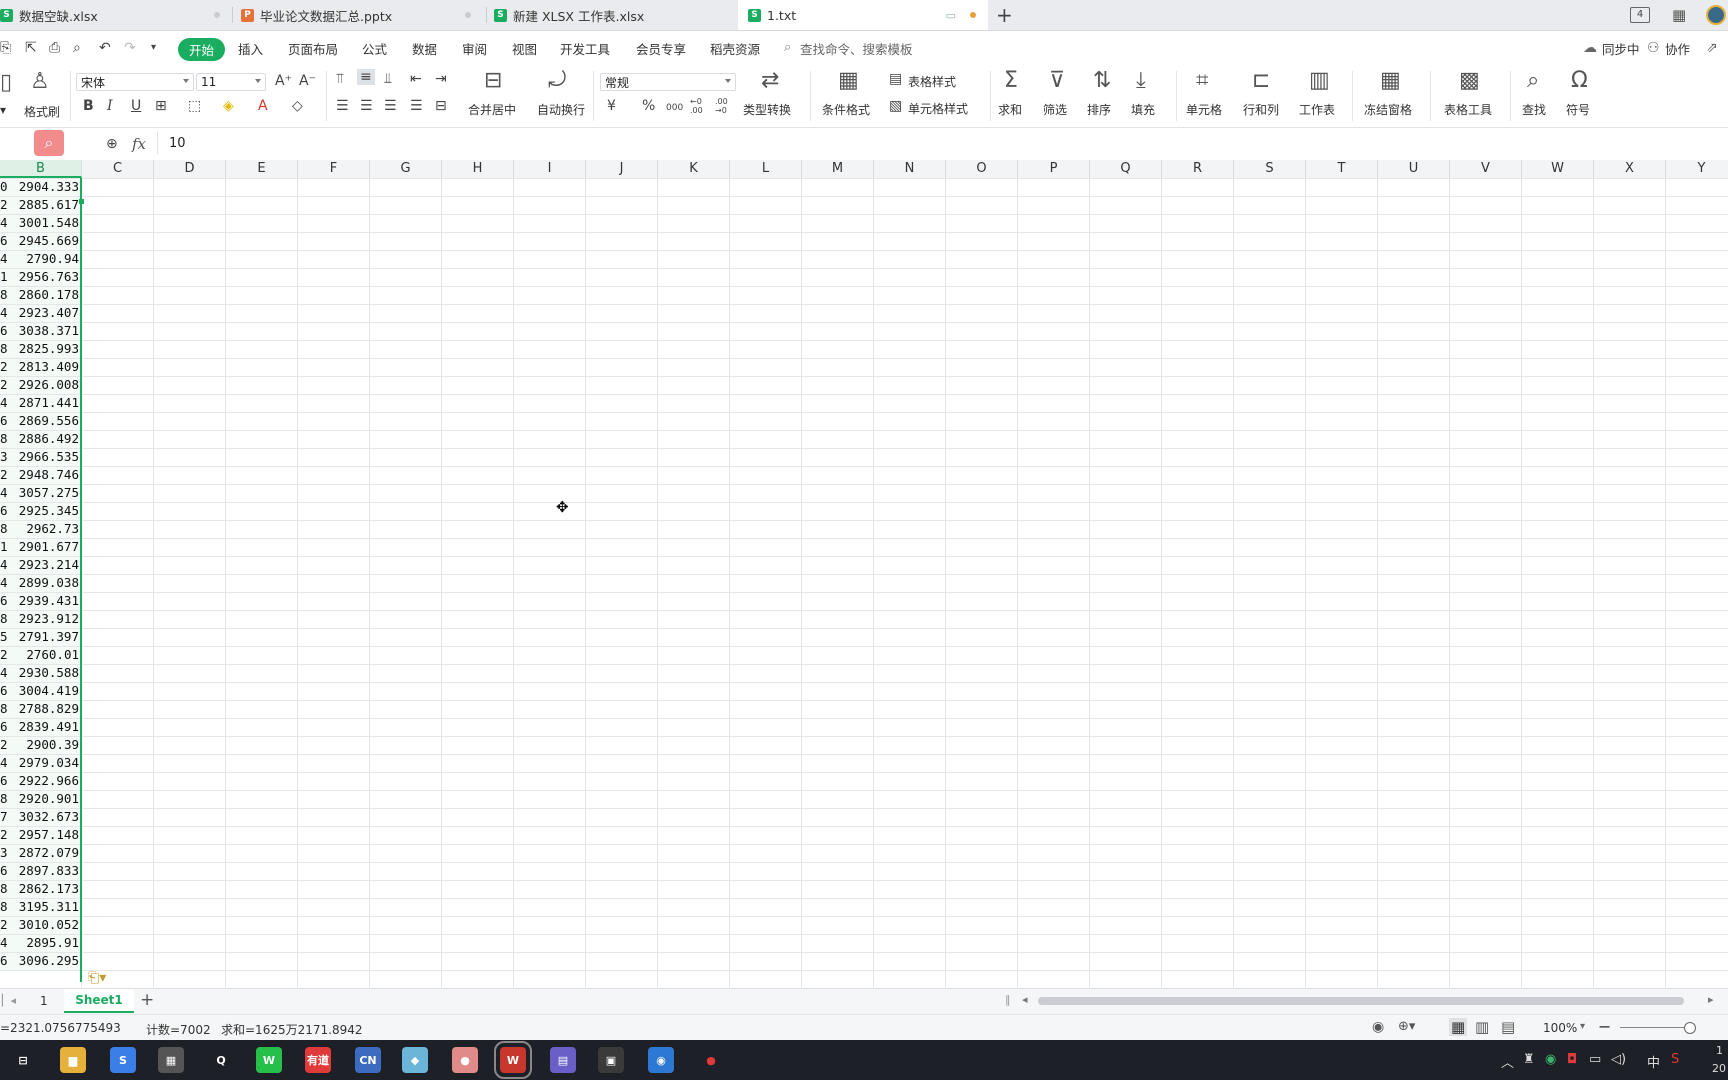 This screenshot has height=1080, width=1728. I want to click on redo-icon: ↷, so click(130, 48).